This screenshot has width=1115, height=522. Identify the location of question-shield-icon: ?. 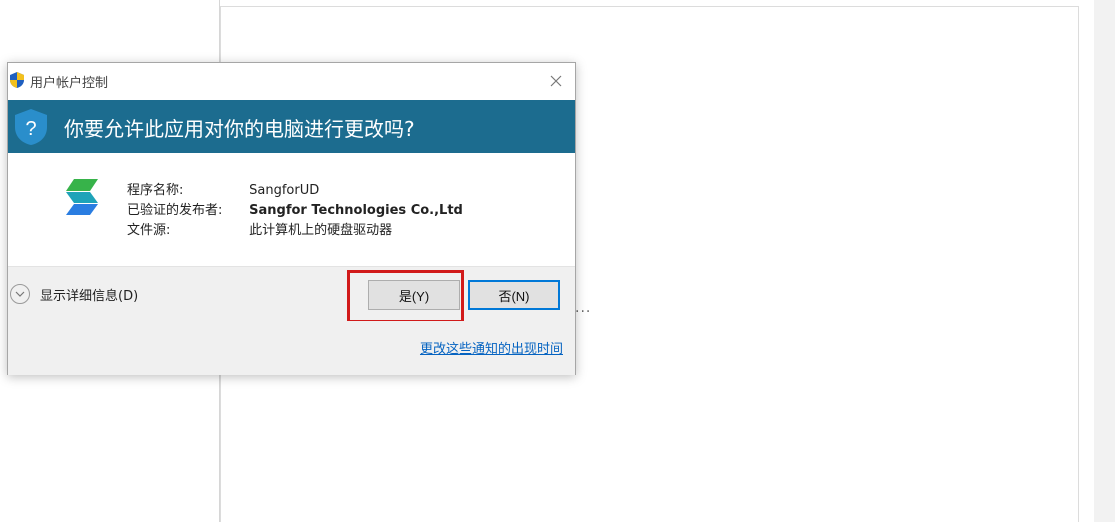
(31, 127).